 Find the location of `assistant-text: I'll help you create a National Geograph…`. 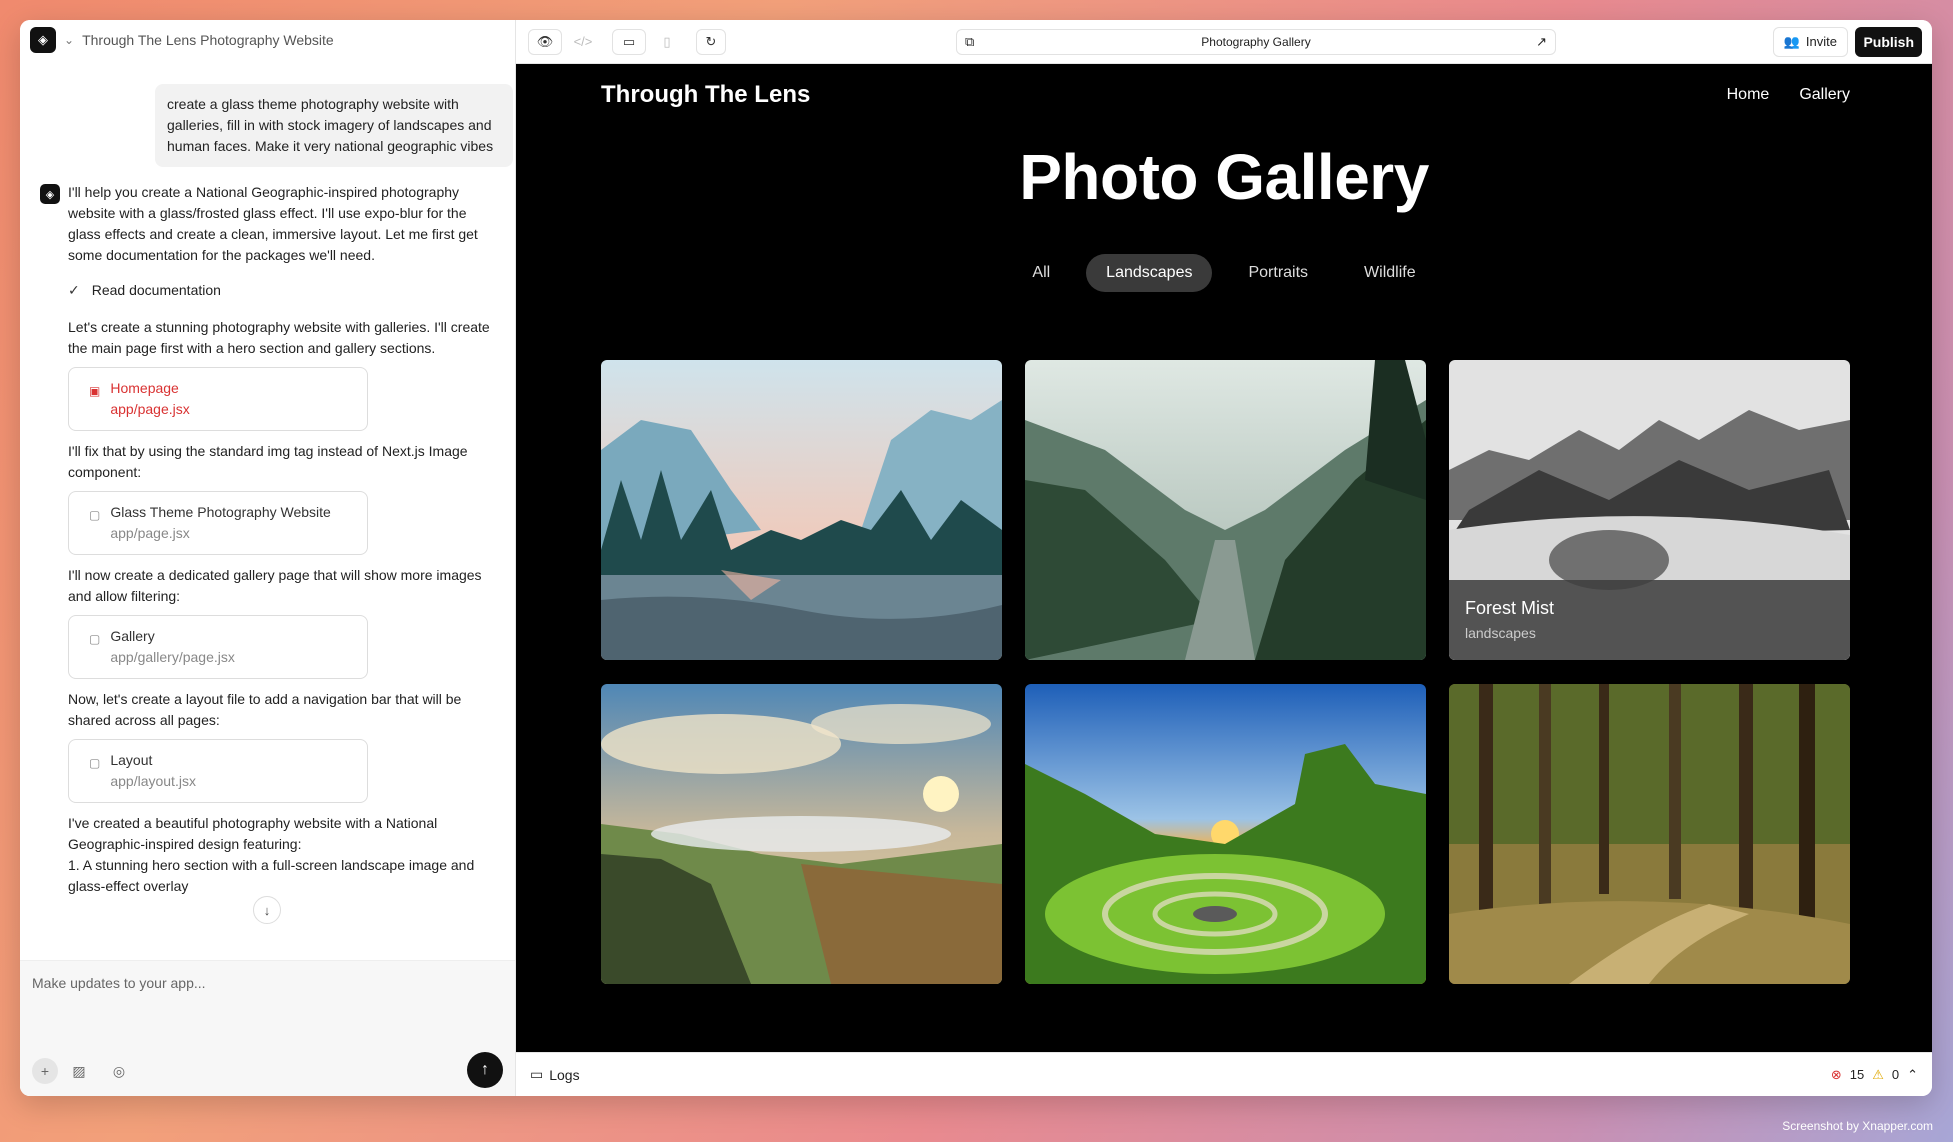

assistant-text: I'll help you create a National Geograph… is located at coordinates (273, 223).